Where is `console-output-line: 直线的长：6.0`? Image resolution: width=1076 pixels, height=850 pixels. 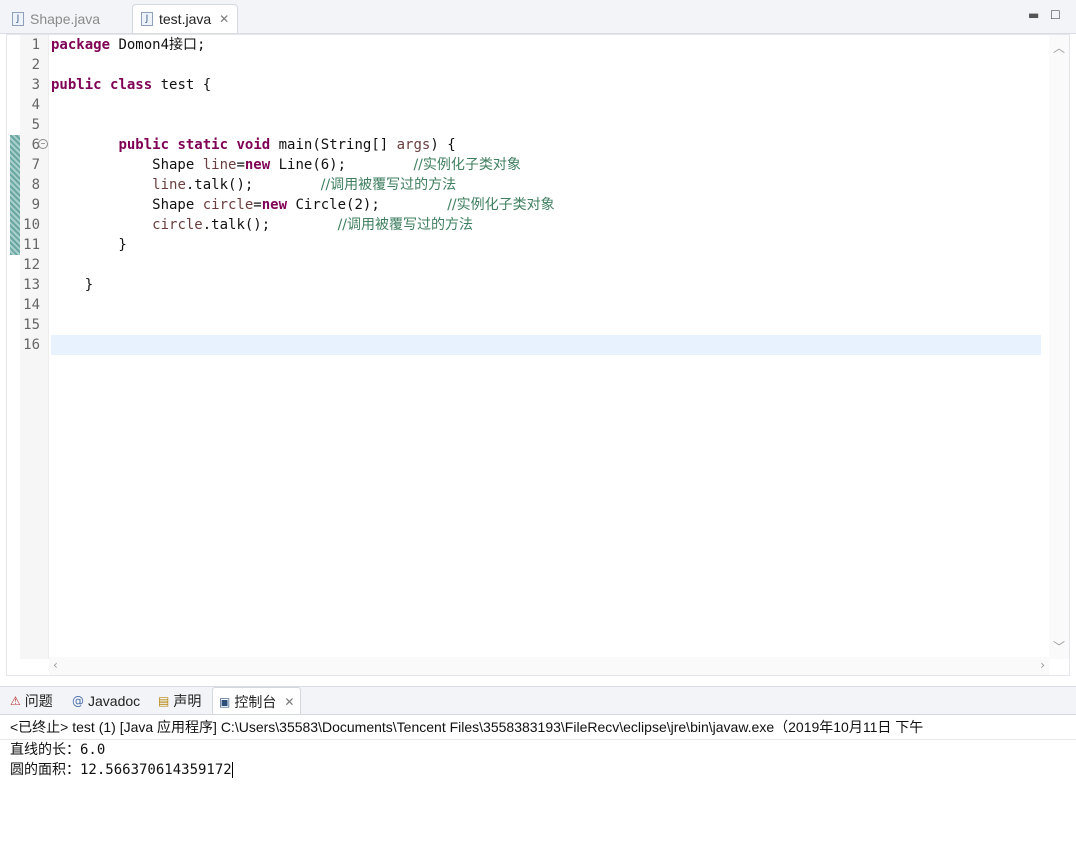 console-output-line: 直线的长：6.0 is located at coordinates (58, 750).